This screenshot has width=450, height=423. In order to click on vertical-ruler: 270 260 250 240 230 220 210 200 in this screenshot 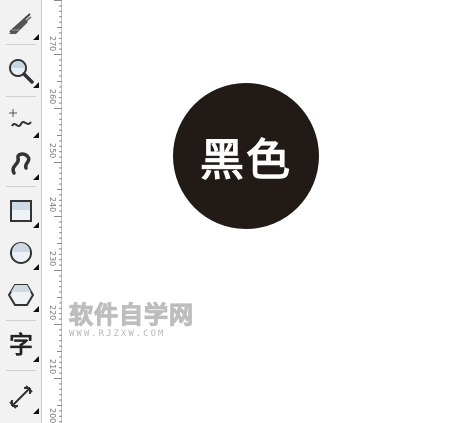, I will do `click(52, 211)`.